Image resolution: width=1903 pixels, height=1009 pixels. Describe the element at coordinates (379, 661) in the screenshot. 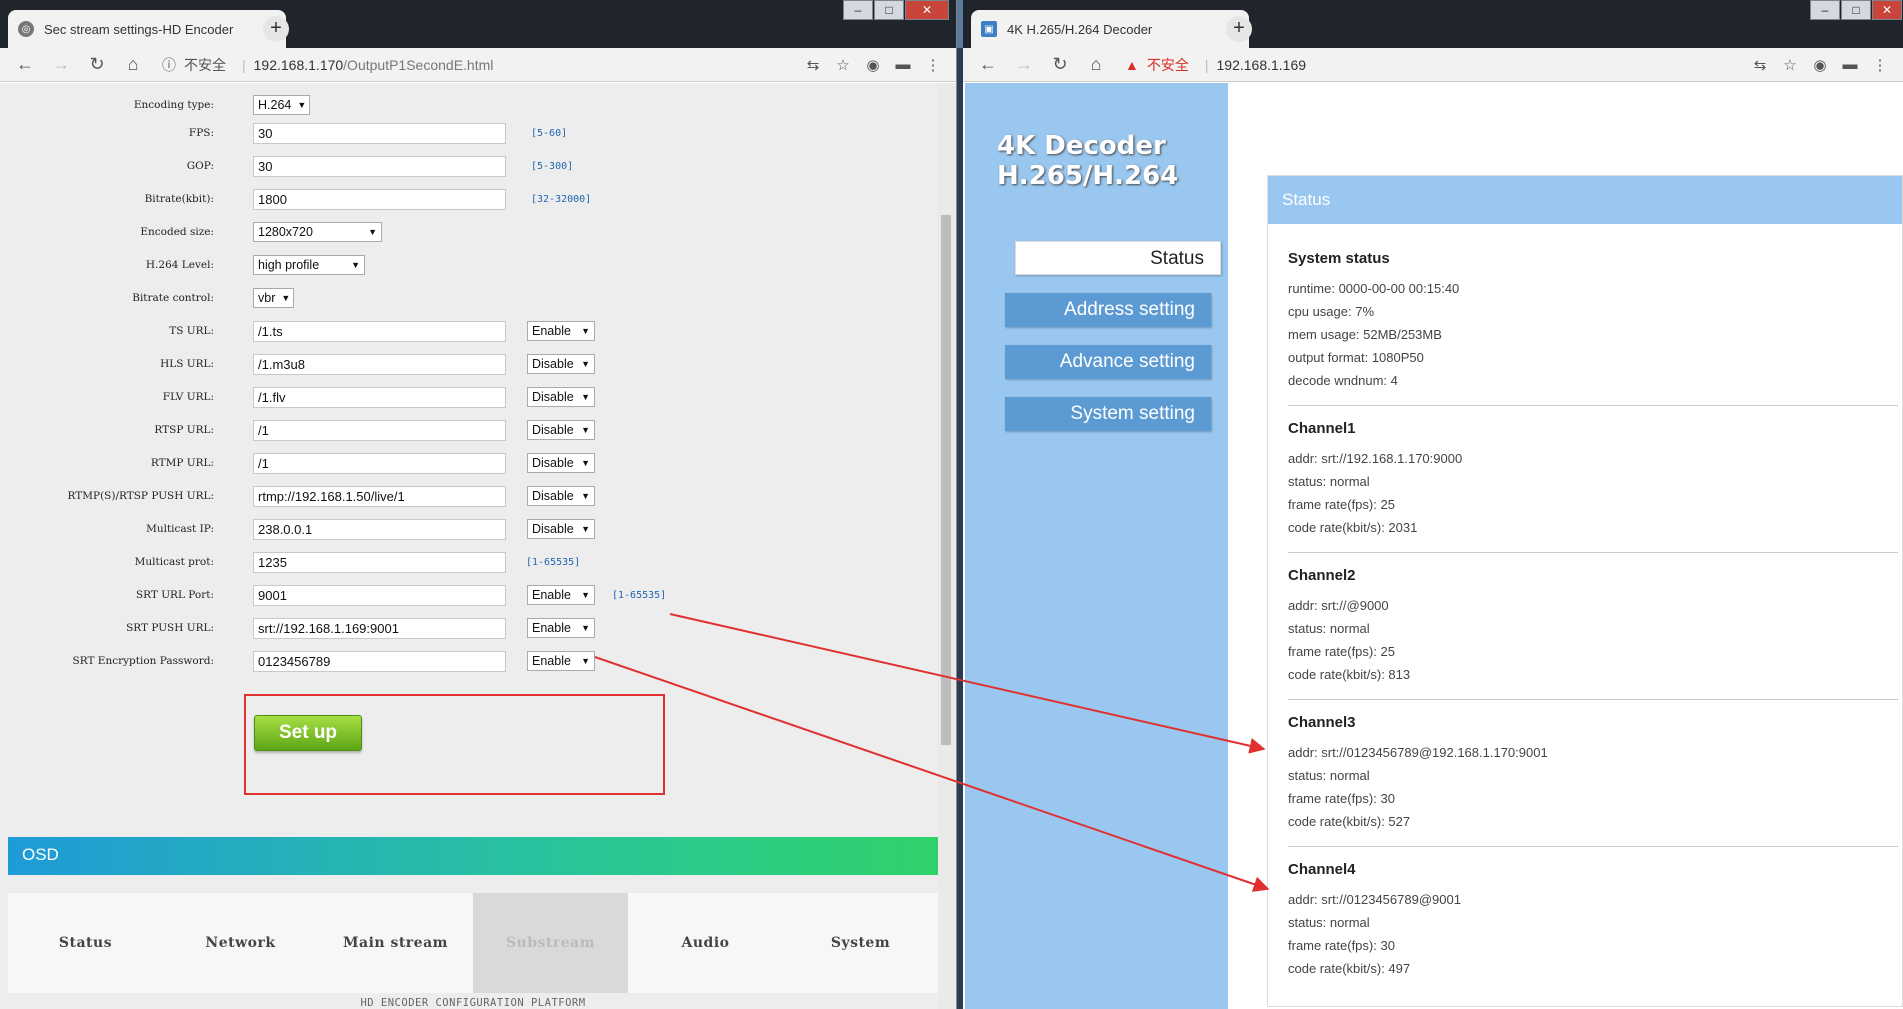

I see `srt-password-input: 0123456789` at that location.